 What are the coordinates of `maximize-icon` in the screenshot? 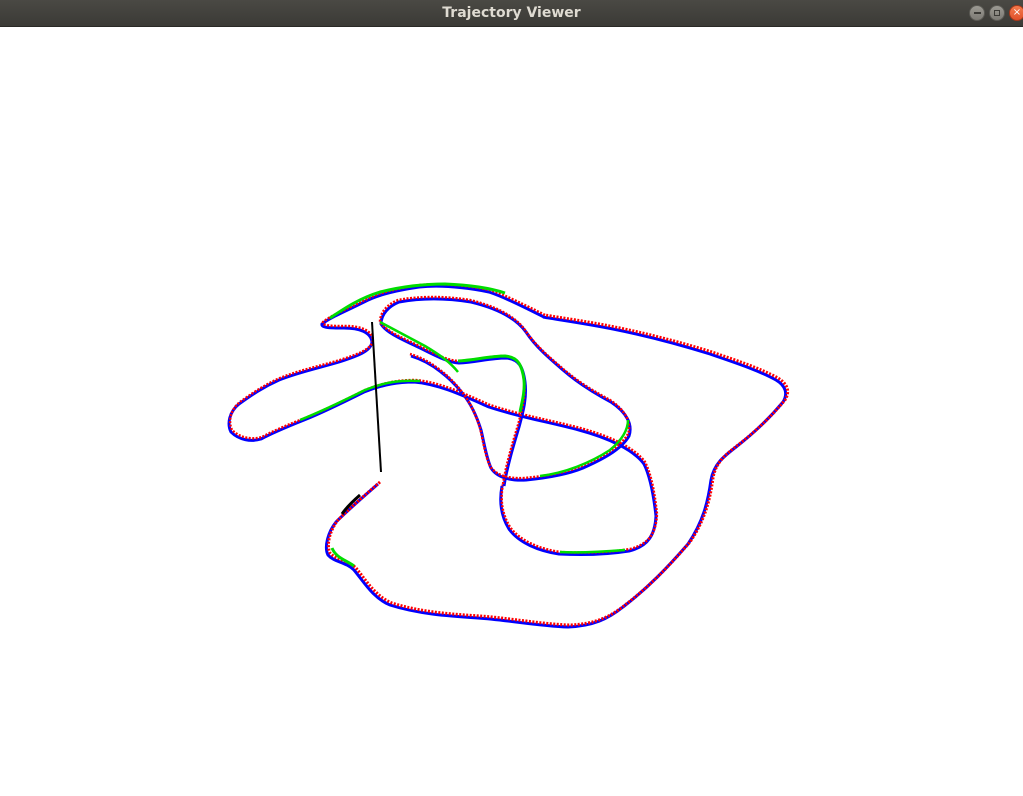 It's located at (997, 13).